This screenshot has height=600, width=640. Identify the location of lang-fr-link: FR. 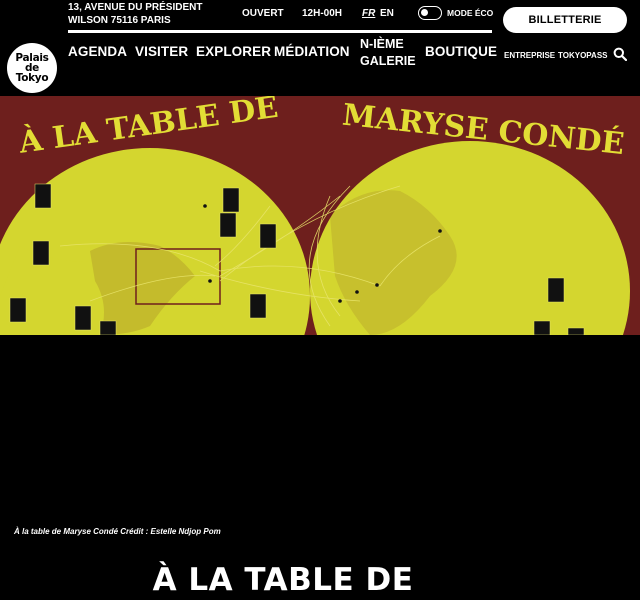
(368, 13).